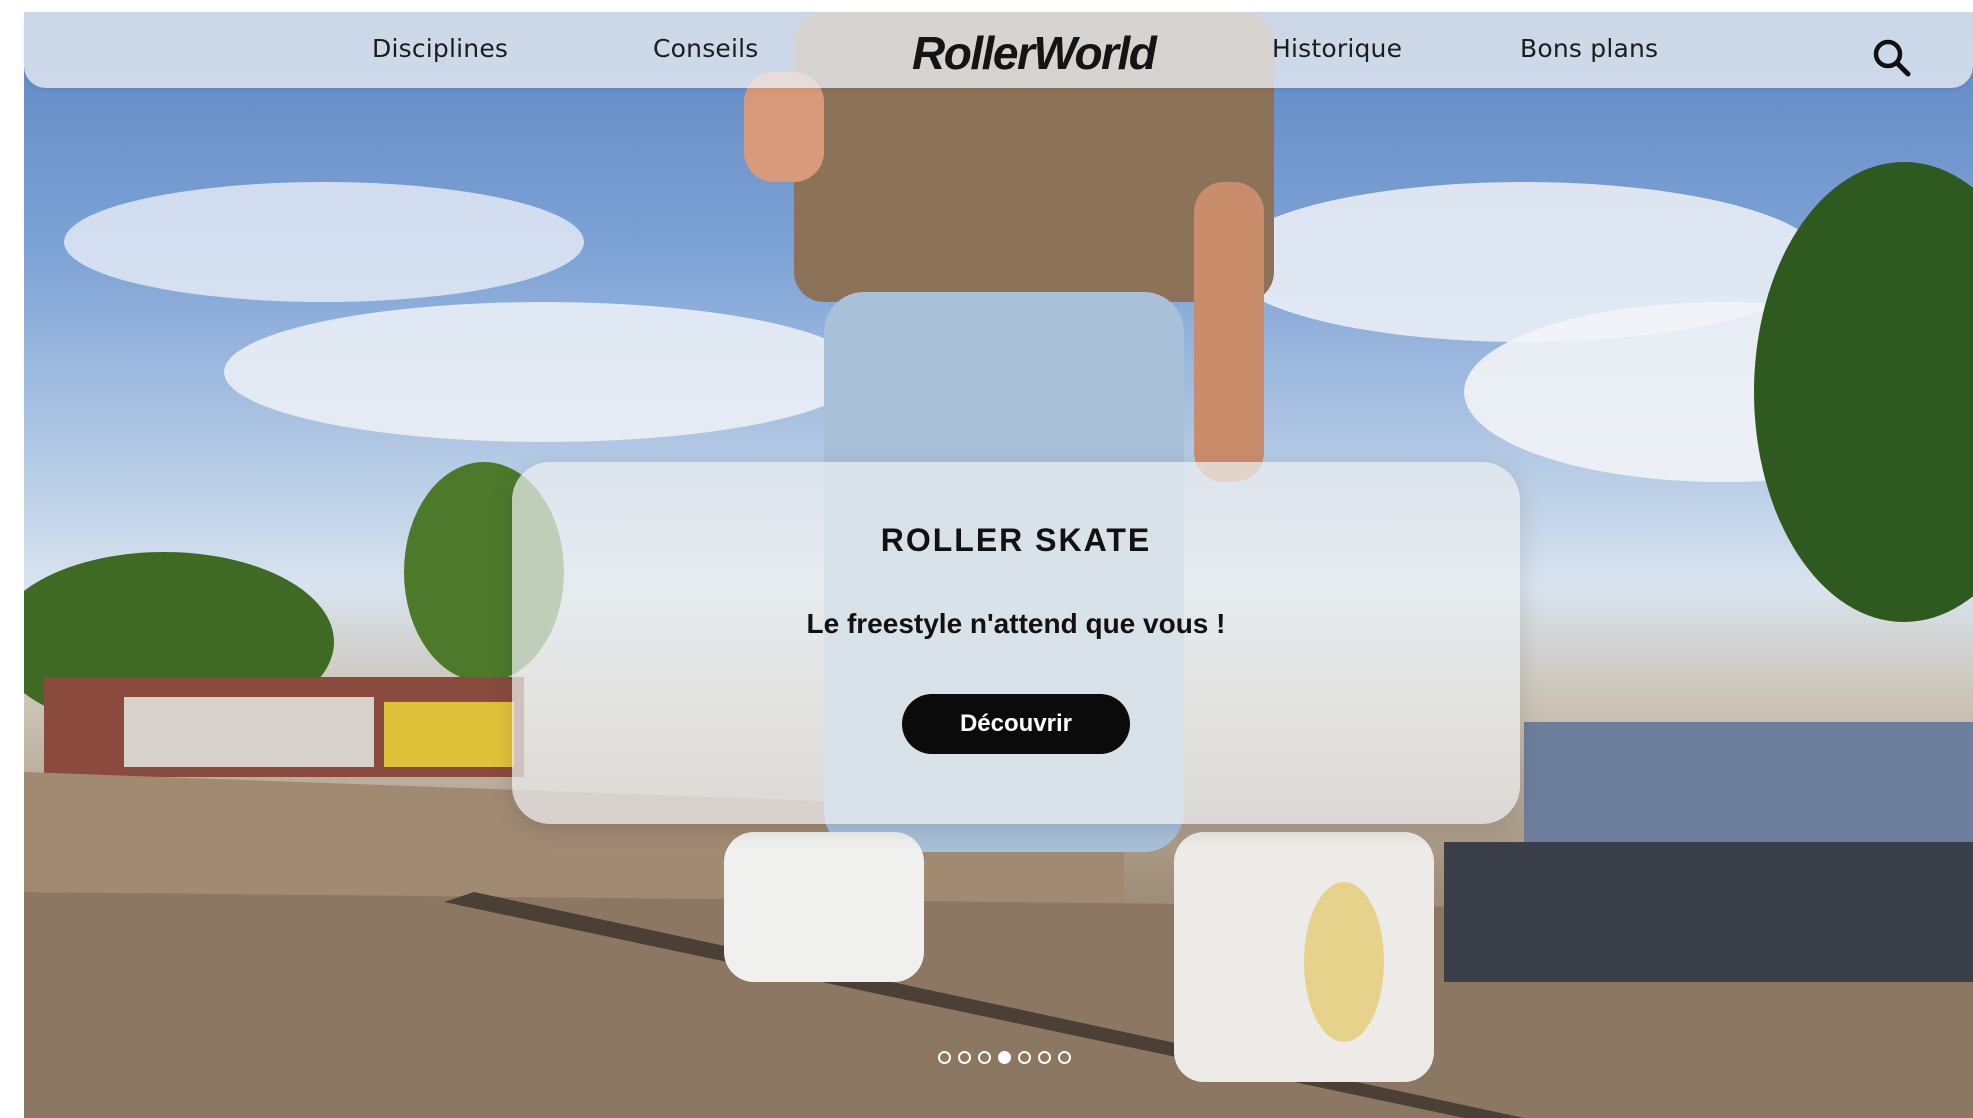 The height and width of the screenshot is (1118, 1973). I want to click on nav-link-conseils: Conseils, so click(706, 48).